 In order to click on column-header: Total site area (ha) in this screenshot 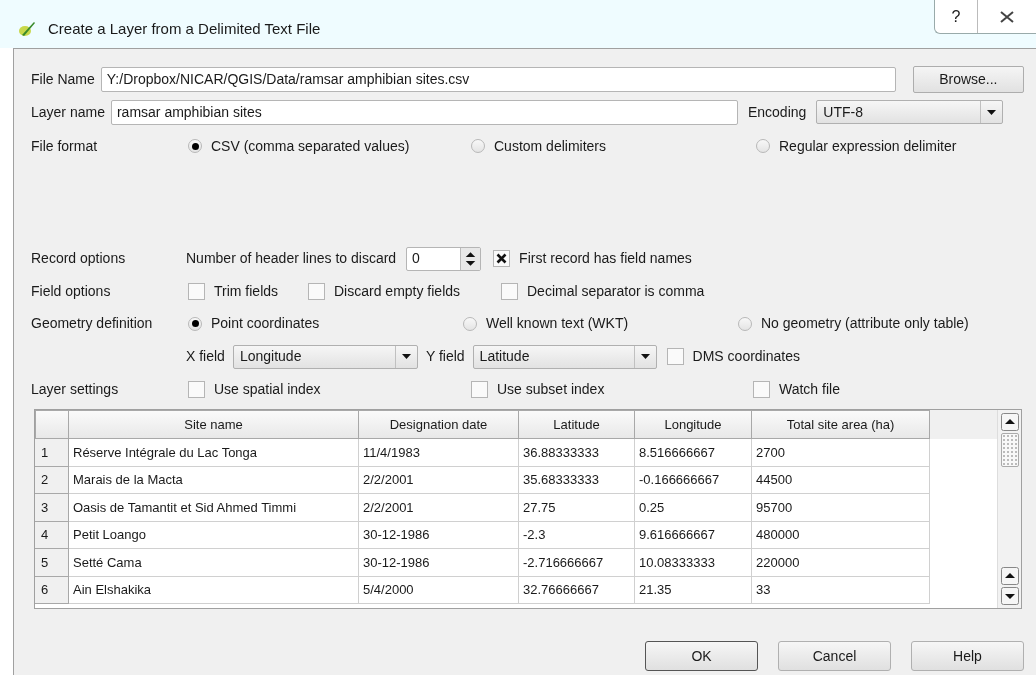, I will do `click(841, 424)`.